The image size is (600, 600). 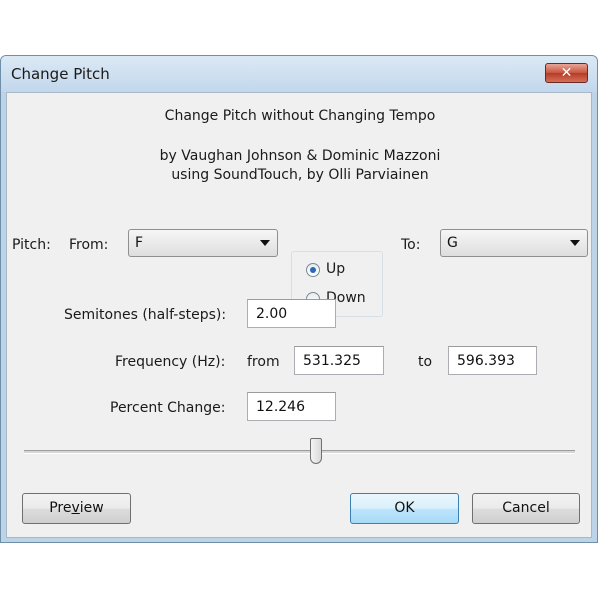 I want to click on close-button: ✕, so click(x=566, y=73).